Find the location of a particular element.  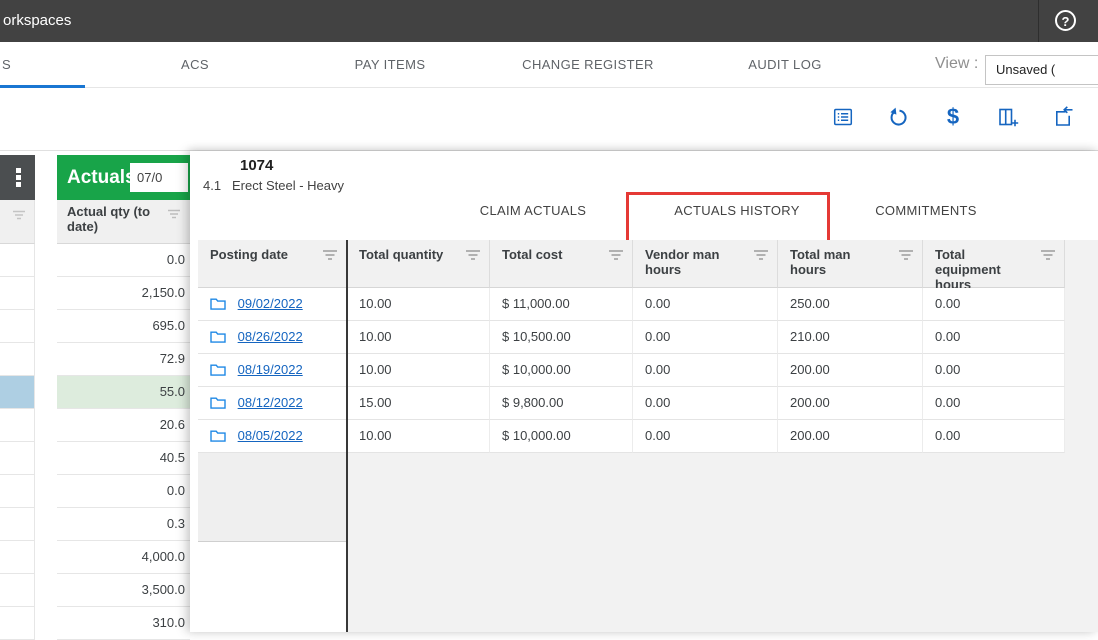

posting-date-cell: 08/05/2022 is located at coordinates (272, 436).